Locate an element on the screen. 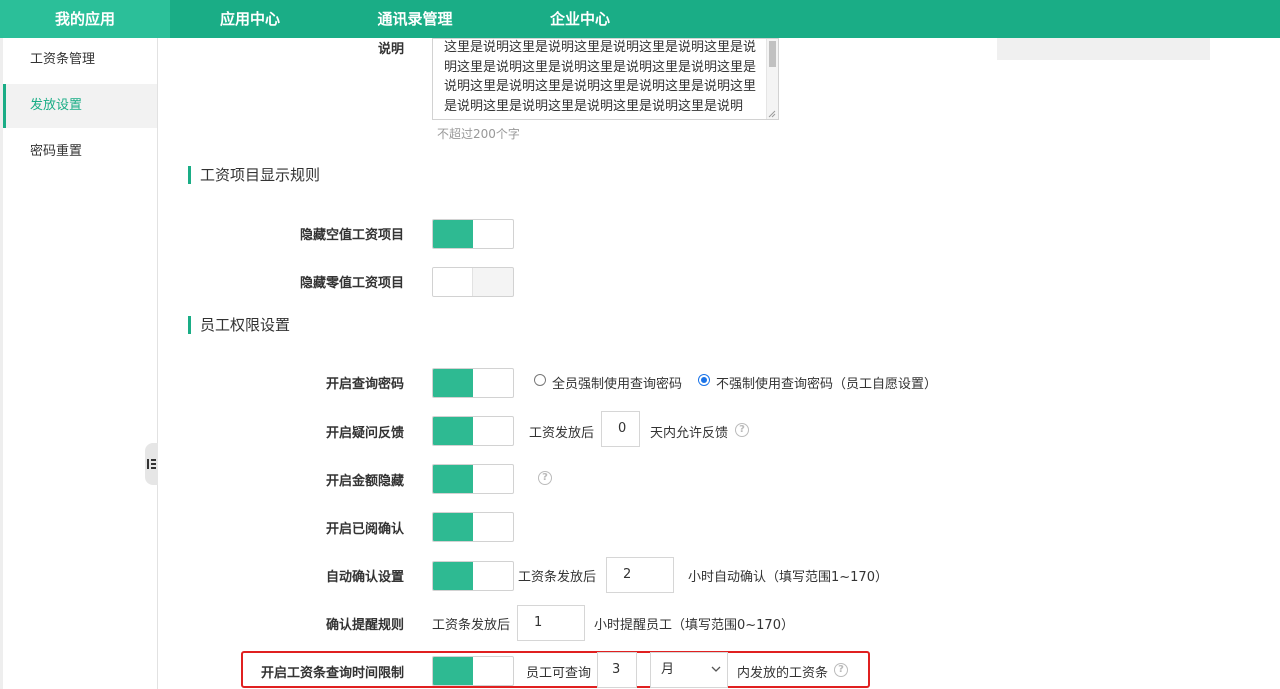 This screenshot has width=1280, height=689. top-nav: 我的应用 应用中心 通讯录管理 企业中心 is located at coordinates (640, 19).